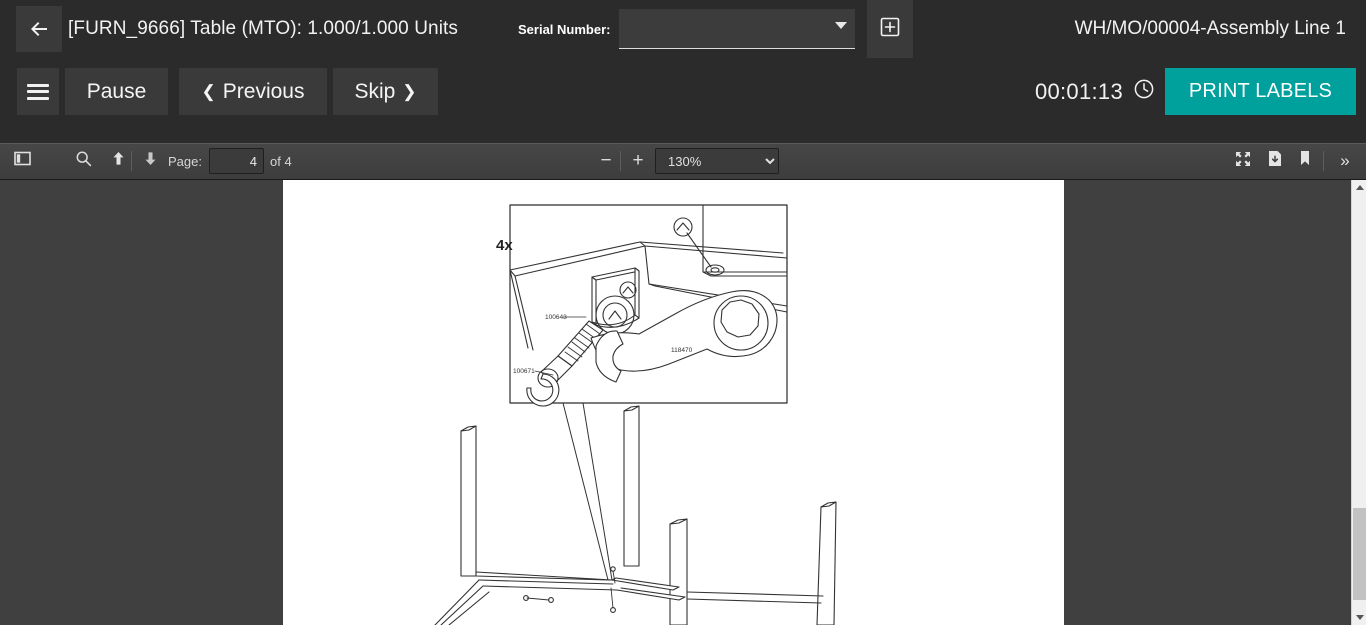  I want to click on toggle-sidebar-button, so click(22, 161).